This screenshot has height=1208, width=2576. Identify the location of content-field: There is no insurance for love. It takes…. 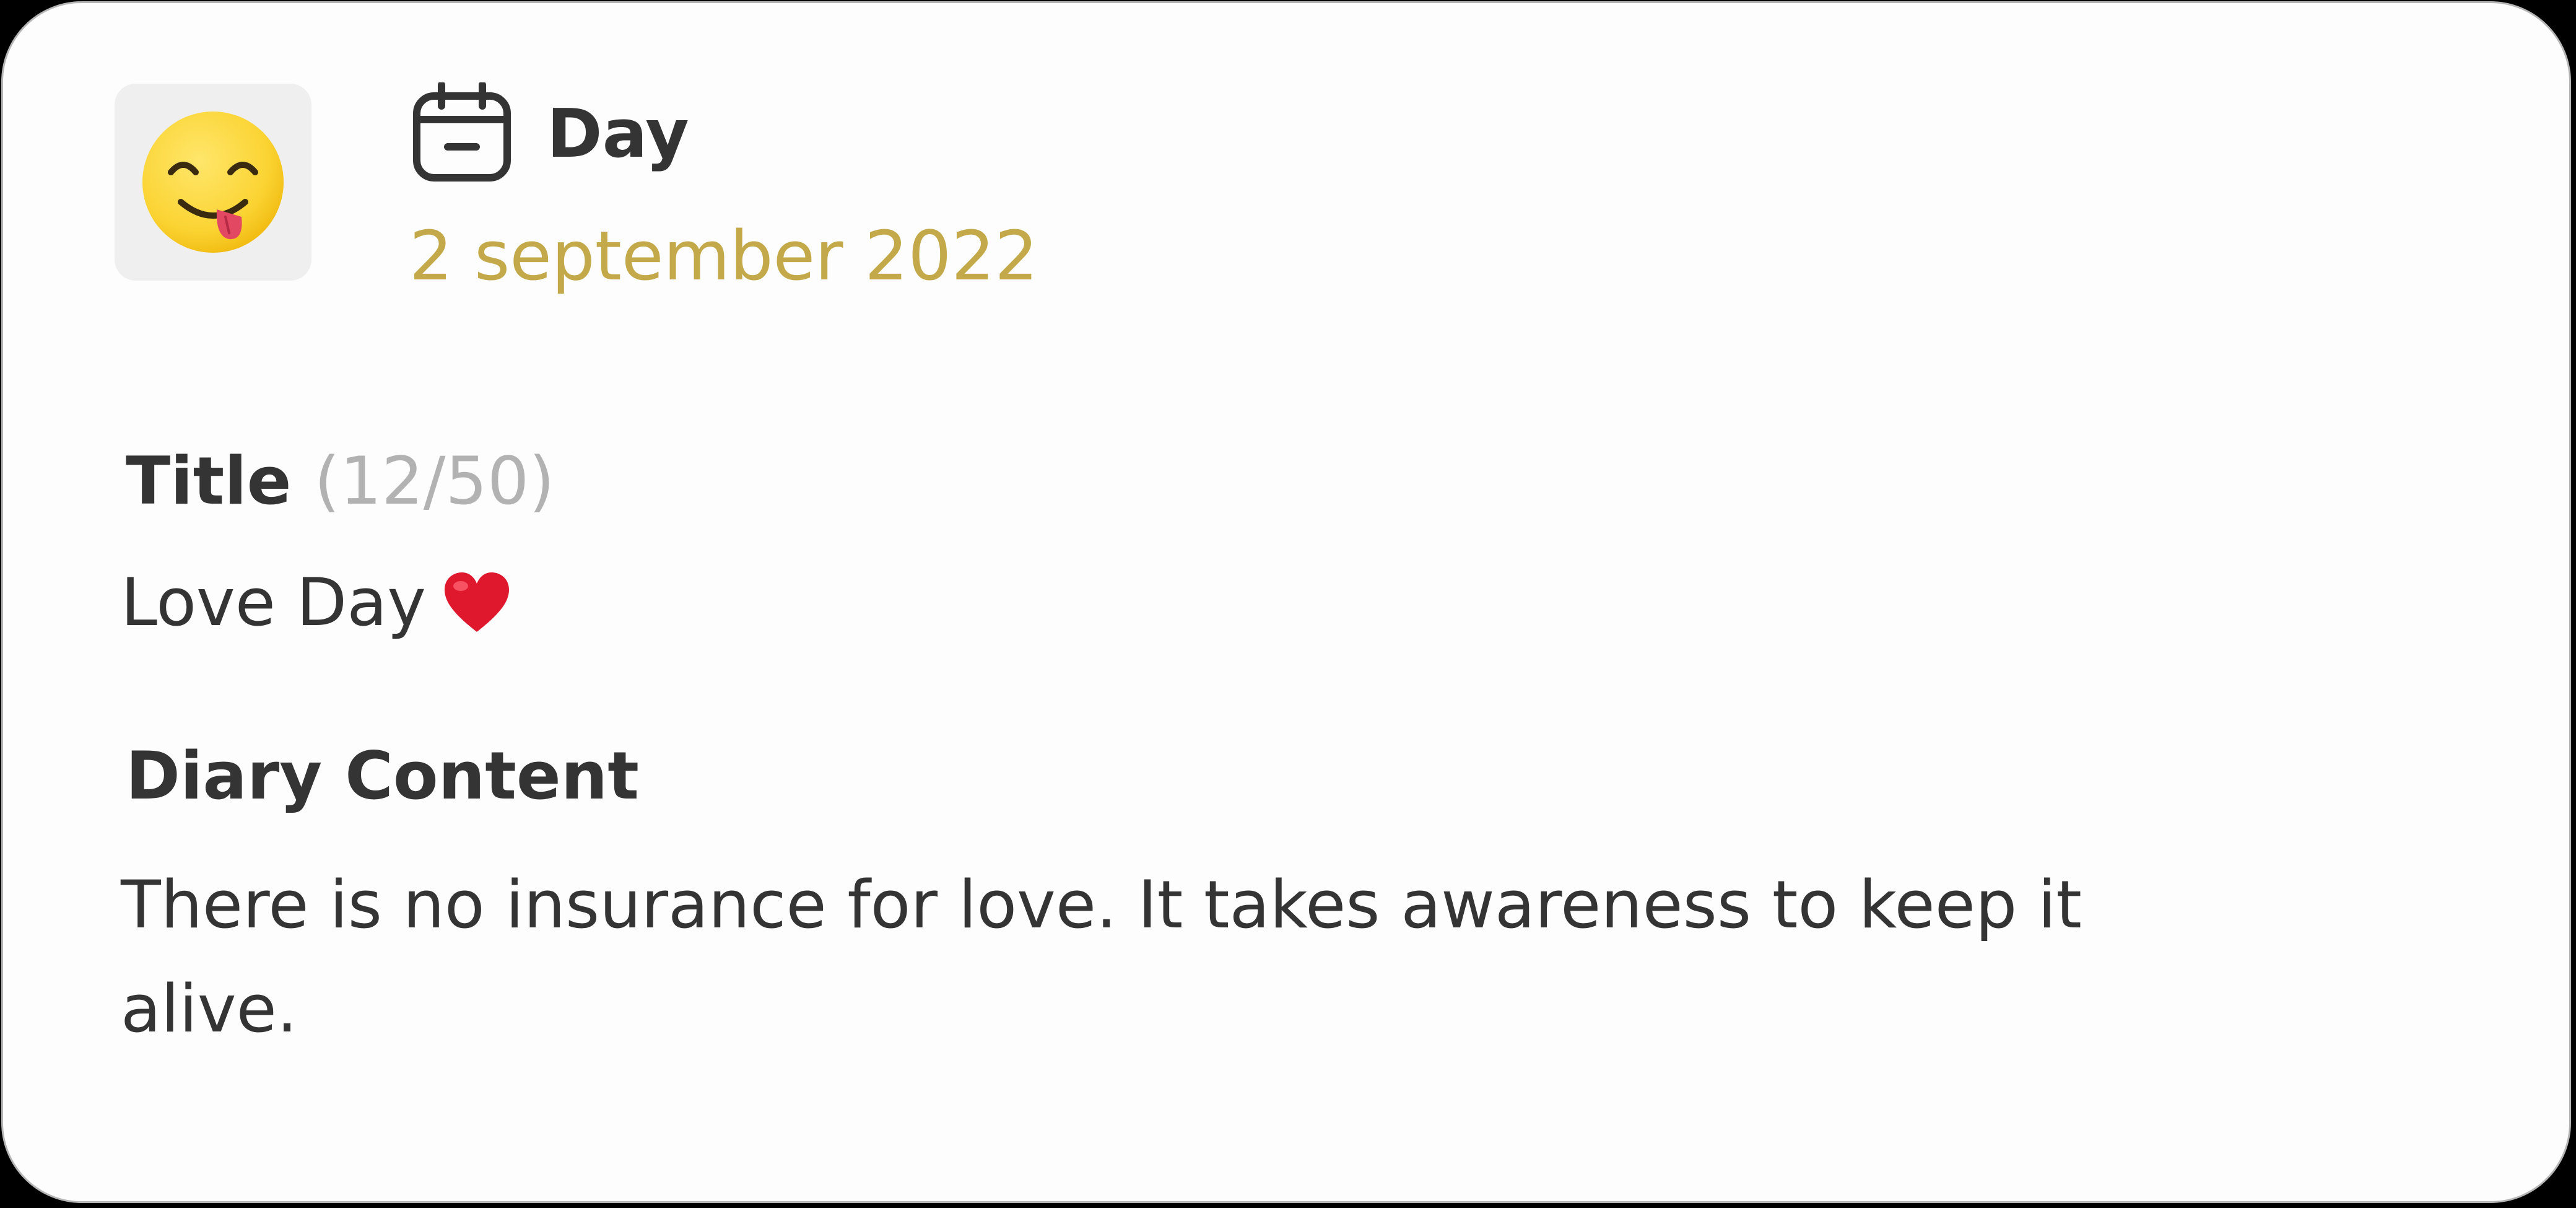
(1198, 957).